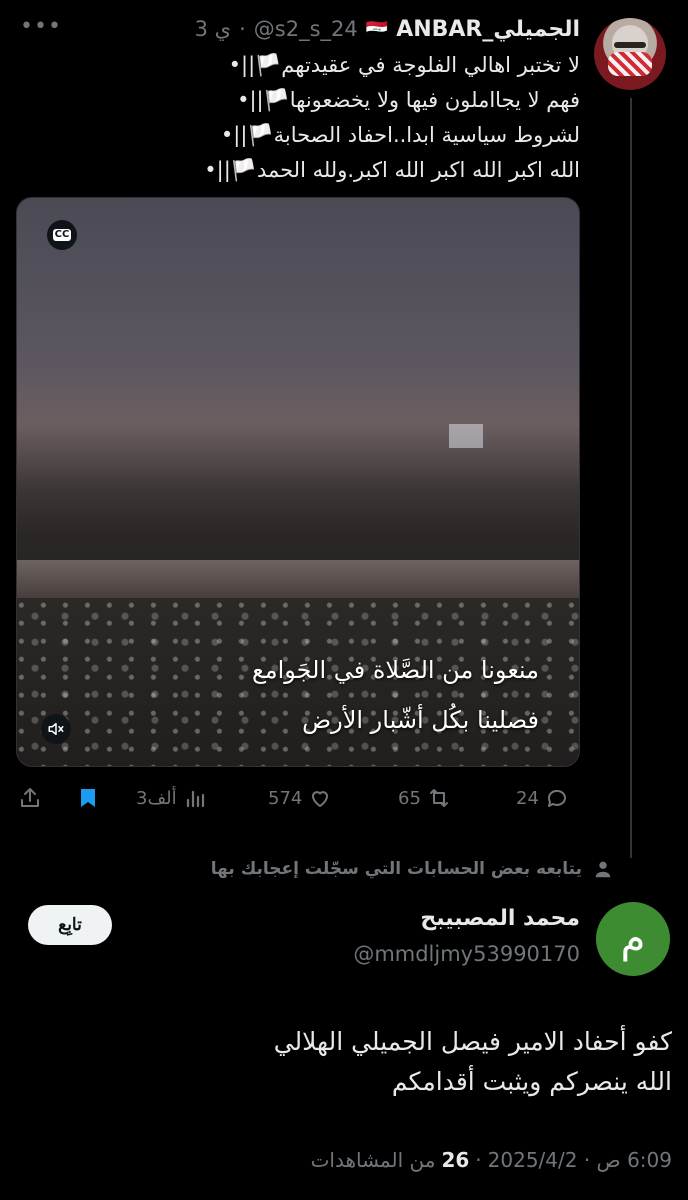  Describe the element at coordinates (556, 798) in the screenshot. I see `comment-icon` at that location.